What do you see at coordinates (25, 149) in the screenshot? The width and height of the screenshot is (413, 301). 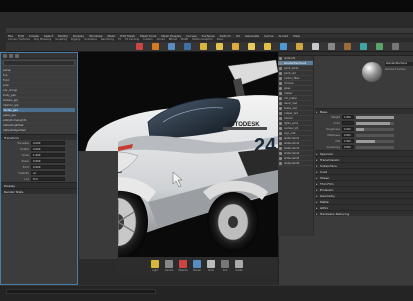 I see `attr-label: Rotate` at bounding box center [25, 149].